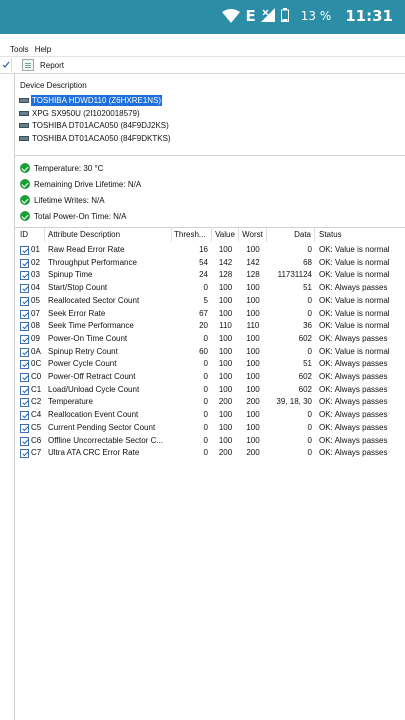 This screenshot has height=720, width=405. What do you see at coordinates (24, 125) in the screenshot?
I see `hard-drive-icon` at bounding box center [24, 125].